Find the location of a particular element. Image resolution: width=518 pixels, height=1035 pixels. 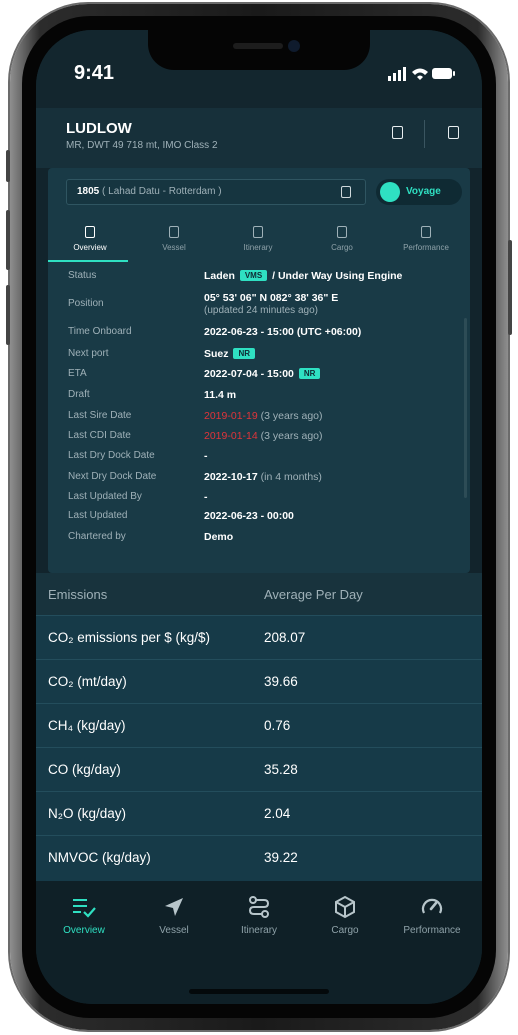

next-port-badge: NR is located at coordinates (244, 353).